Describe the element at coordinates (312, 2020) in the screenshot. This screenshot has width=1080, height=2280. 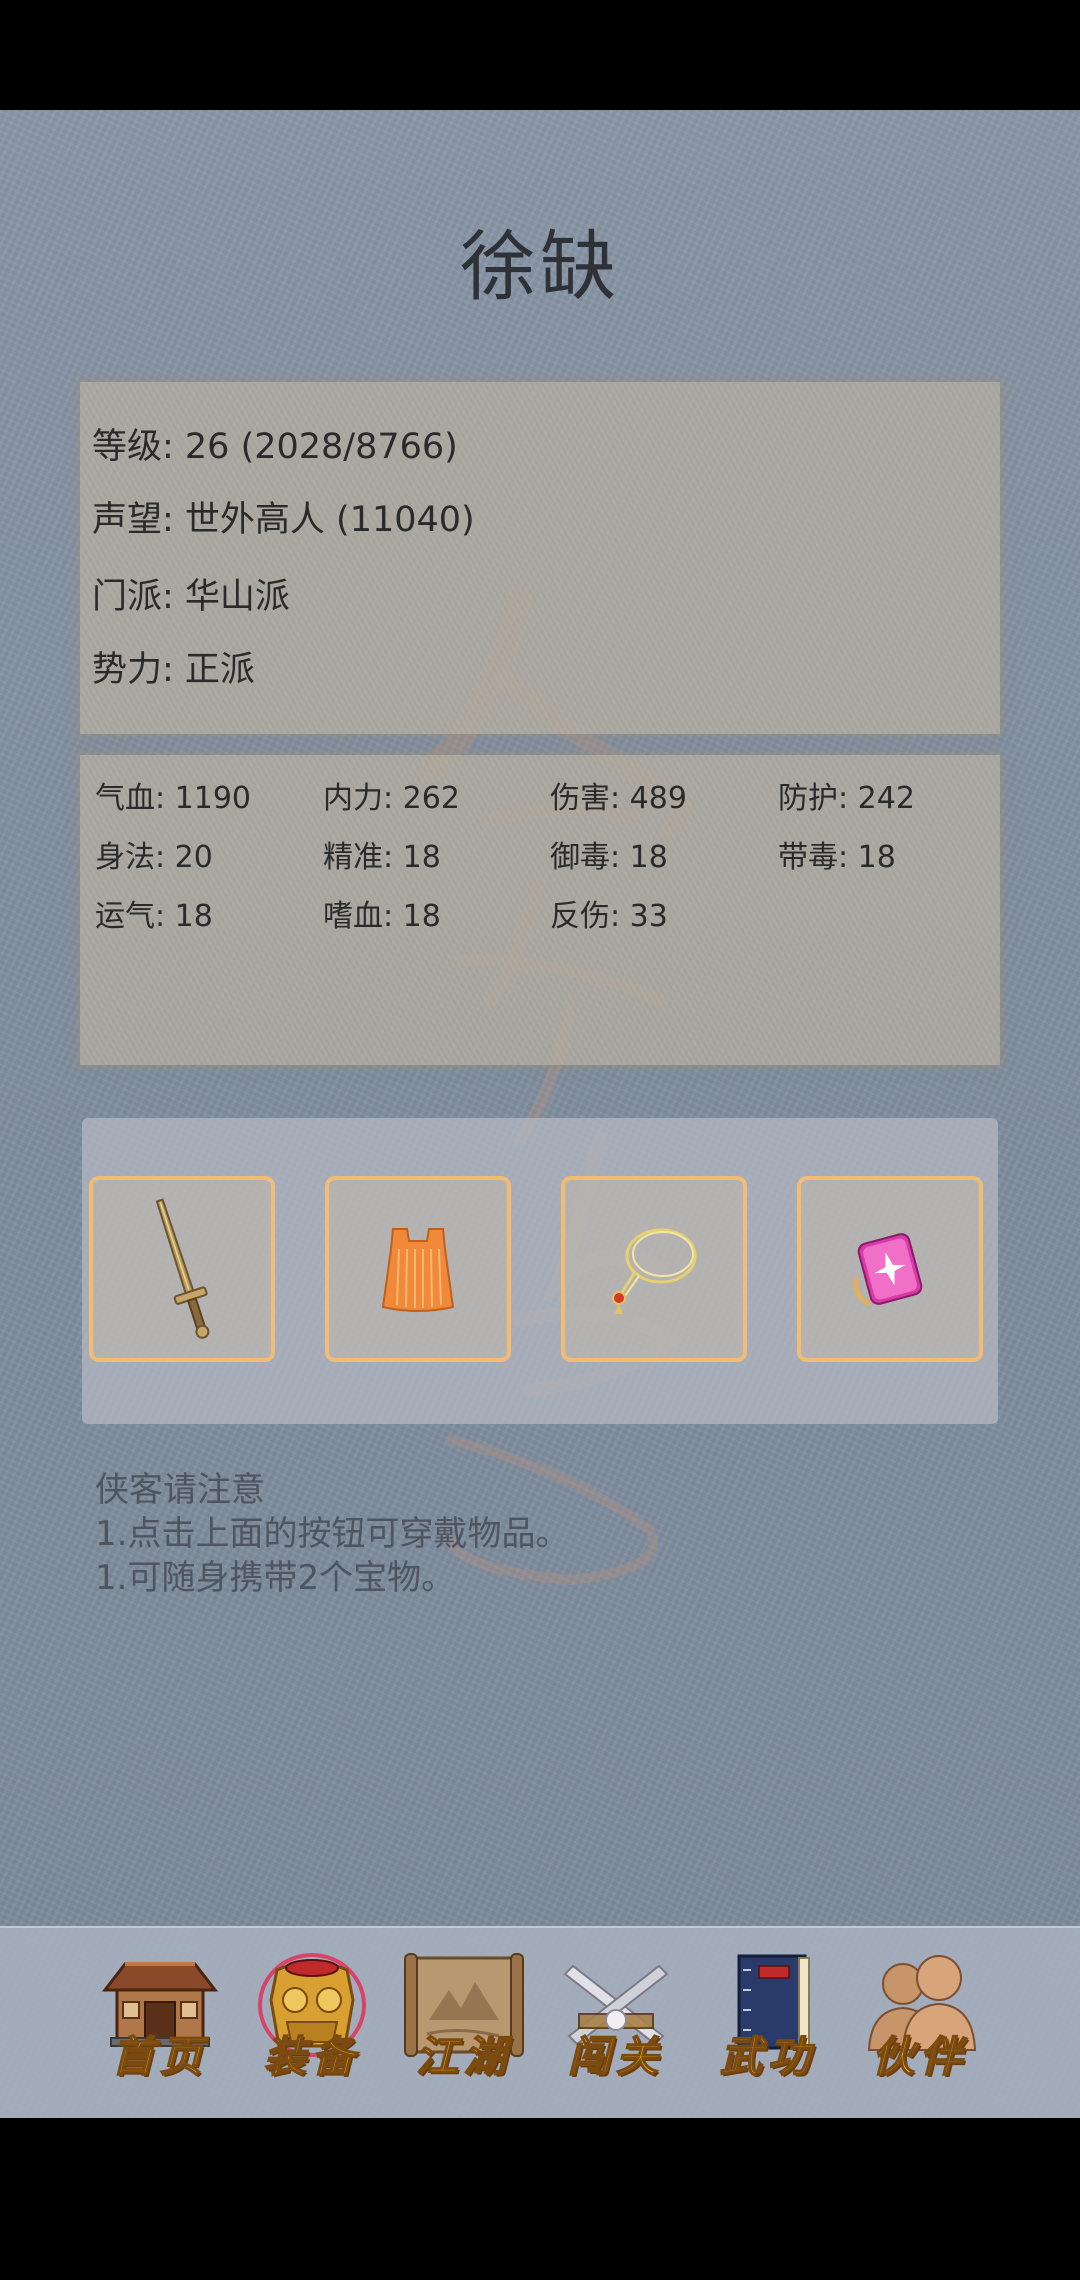
I see `nav-equipment: 装备` at that location.